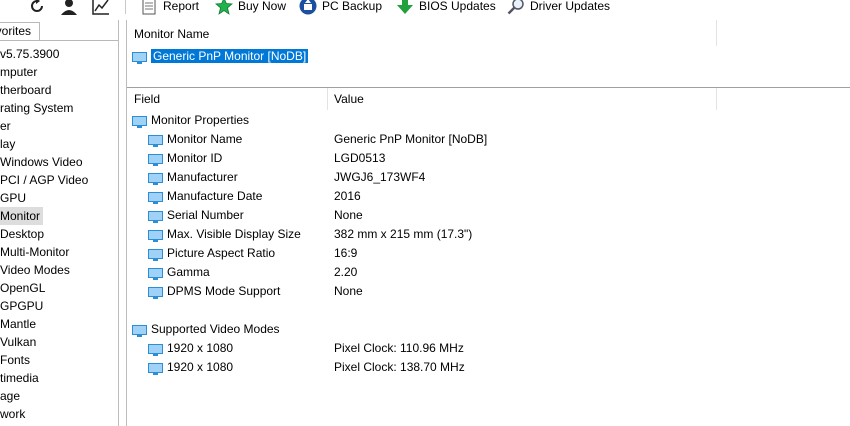  What do you see at coordinates (411, 139) in the screenshot?
I see `field-value: Generic PnP Monitor [NoDB]` at bounding box center [411, 139].